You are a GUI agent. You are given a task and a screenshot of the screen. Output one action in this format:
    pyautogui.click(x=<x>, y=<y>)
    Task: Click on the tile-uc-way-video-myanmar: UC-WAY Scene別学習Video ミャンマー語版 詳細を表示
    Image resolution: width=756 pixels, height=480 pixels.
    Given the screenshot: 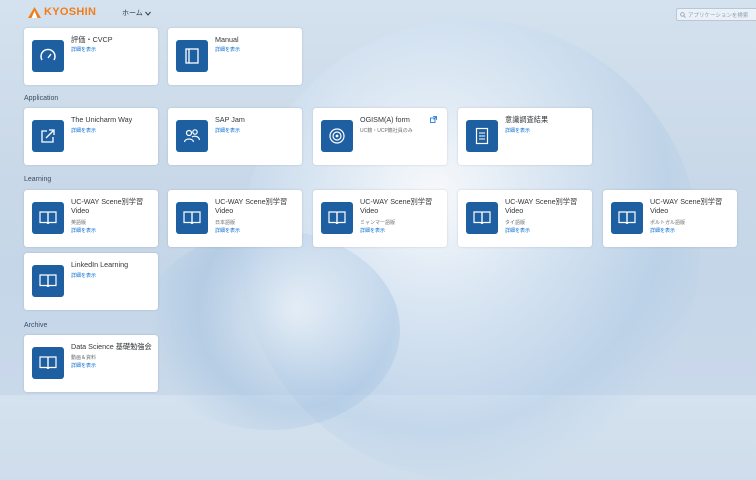 What is the action you would take?
    pyautogui.click(x=380, y=218)
    